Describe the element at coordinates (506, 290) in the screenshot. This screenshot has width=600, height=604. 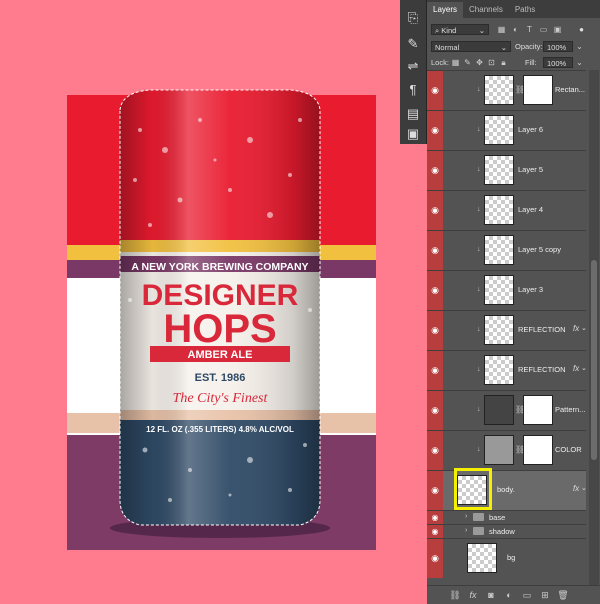
I see `layer-row: ◉ ↓ Layer 3` at that location.